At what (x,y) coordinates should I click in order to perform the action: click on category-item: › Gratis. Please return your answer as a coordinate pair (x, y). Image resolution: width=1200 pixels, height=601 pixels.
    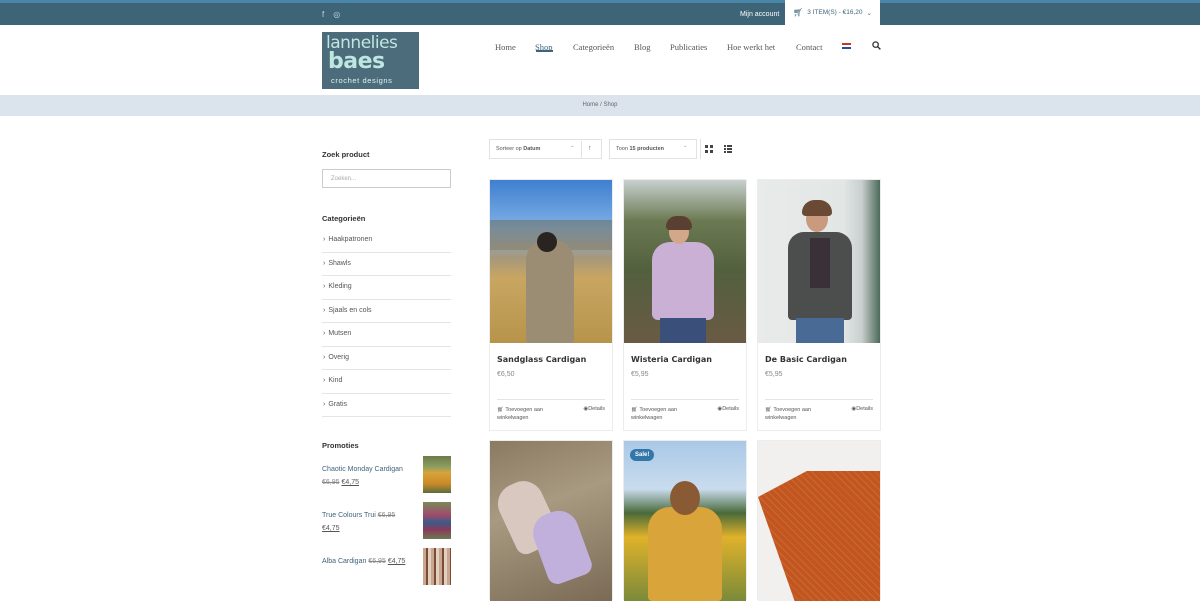
    Looking at the image, I should click on (386, 405).